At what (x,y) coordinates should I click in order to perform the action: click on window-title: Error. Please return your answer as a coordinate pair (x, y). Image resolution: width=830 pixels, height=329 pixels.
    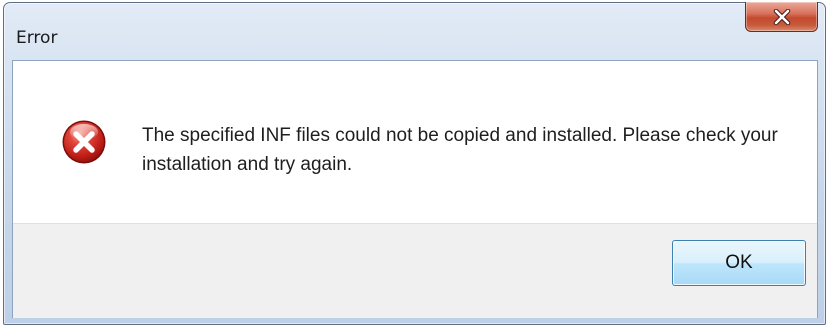
    Looking at the image, I should click on (37, 38).